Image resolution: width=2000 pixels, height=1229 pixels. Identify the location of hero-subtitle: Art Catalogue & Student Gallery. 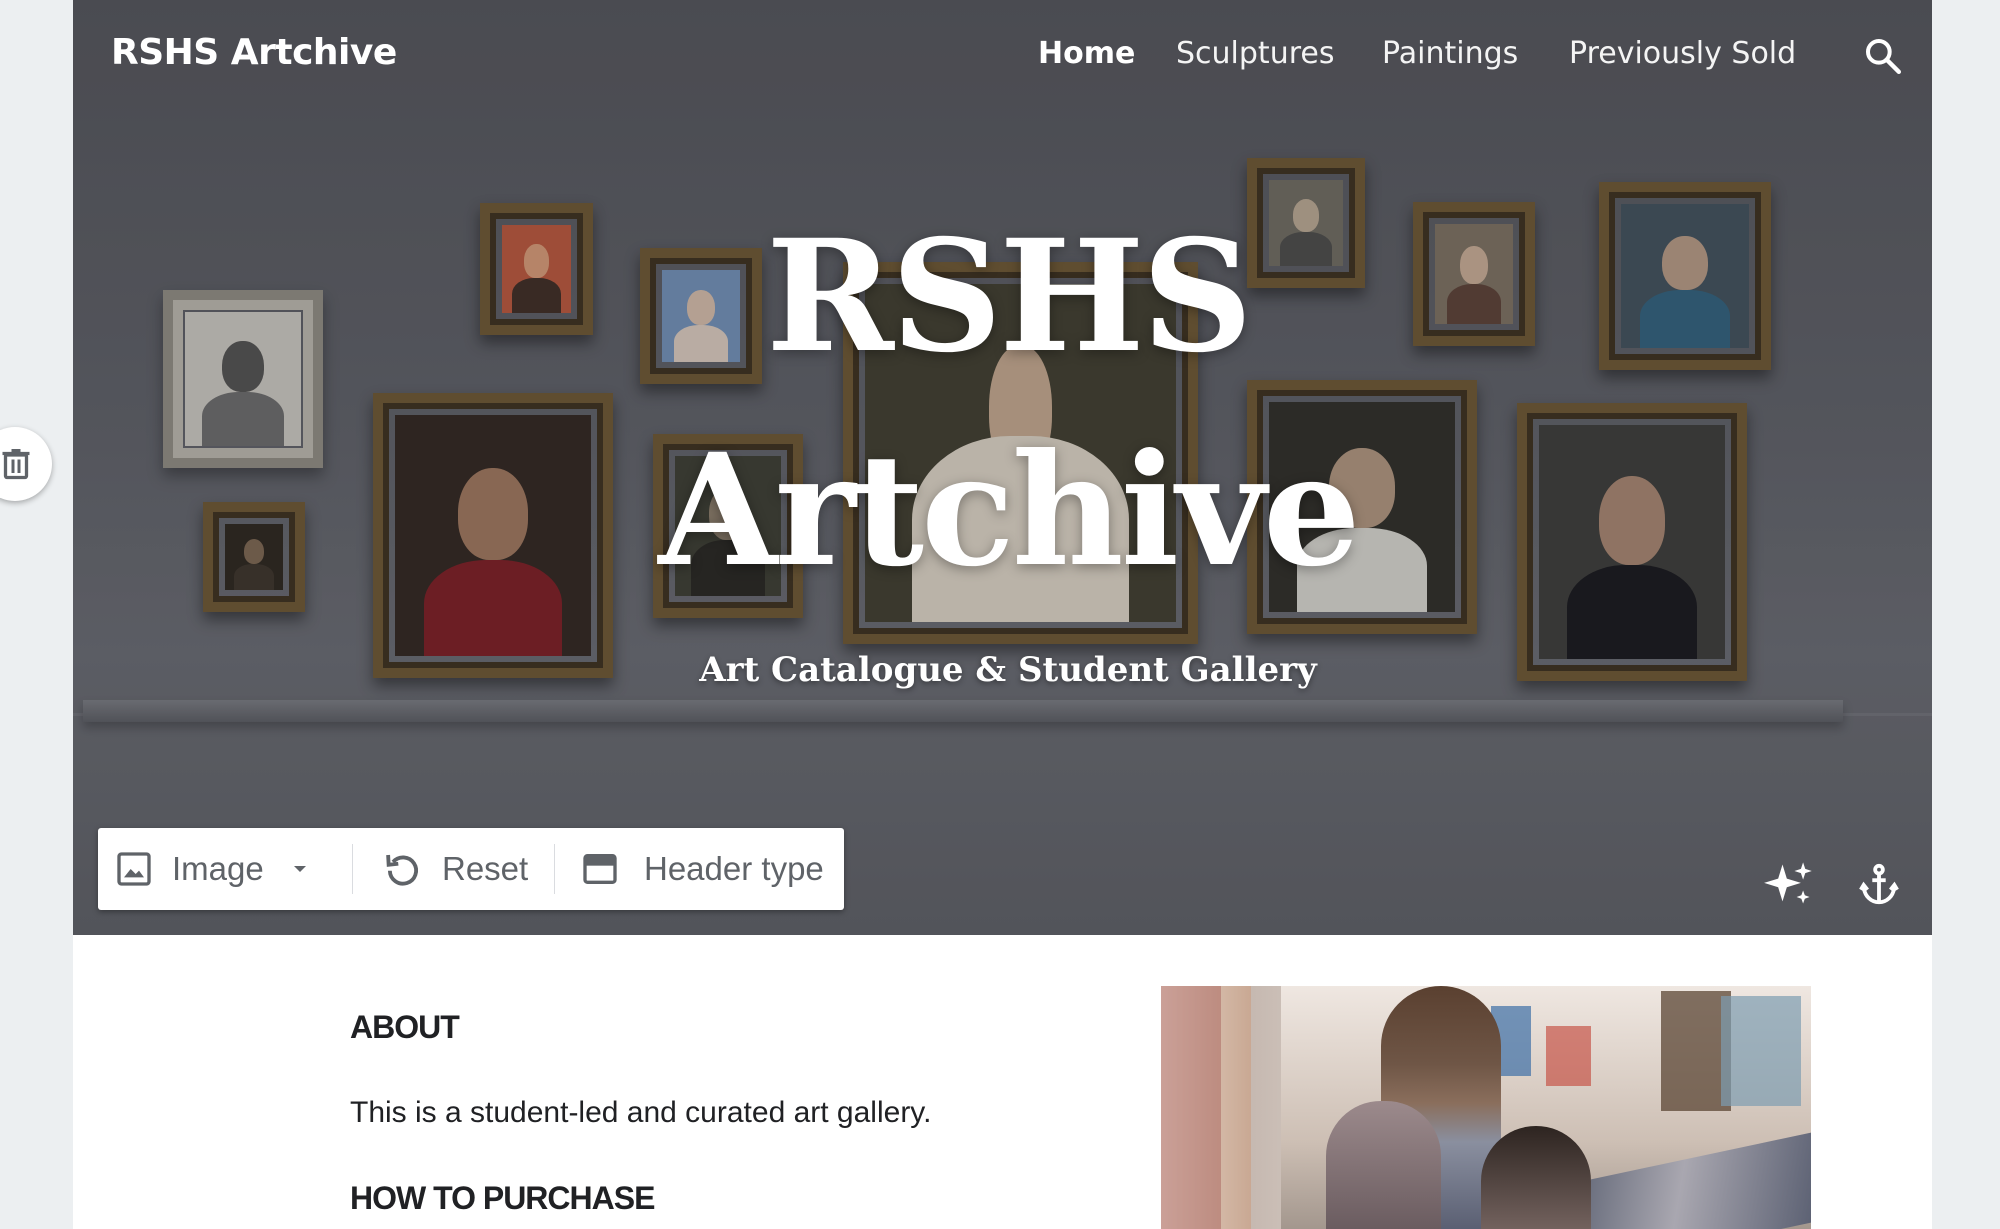
(1002, 670).